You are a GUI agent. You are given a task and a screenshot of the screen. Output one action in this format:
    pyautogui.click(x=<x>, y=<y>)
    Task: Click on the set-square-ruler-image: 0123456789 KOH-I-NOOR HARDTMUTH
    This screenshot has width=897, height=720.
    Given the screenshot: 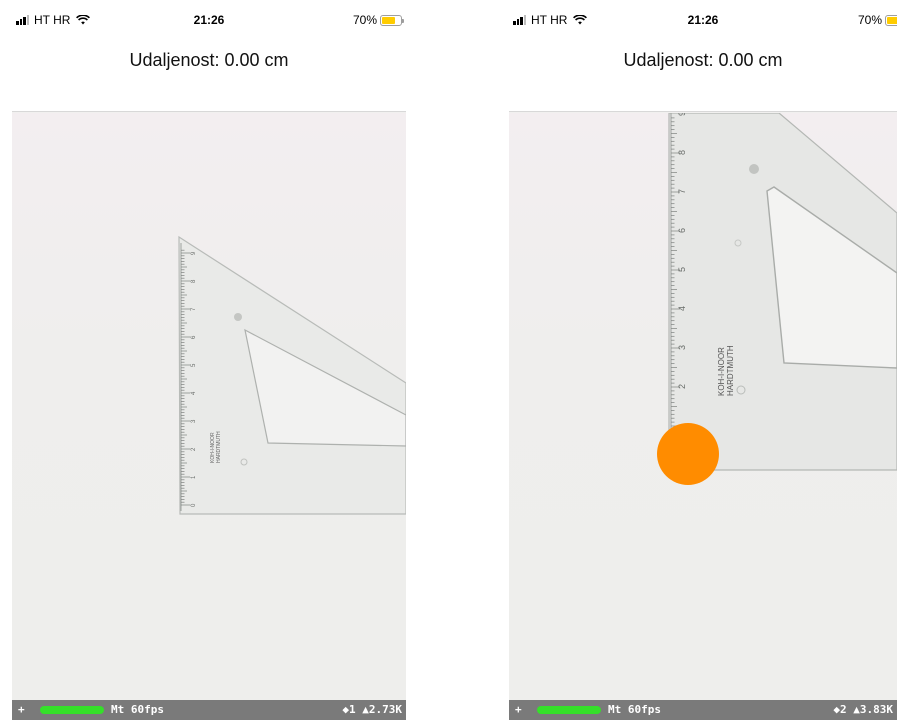 What is the action you would take?
    pyautogui.click(x=292, y=375)
    